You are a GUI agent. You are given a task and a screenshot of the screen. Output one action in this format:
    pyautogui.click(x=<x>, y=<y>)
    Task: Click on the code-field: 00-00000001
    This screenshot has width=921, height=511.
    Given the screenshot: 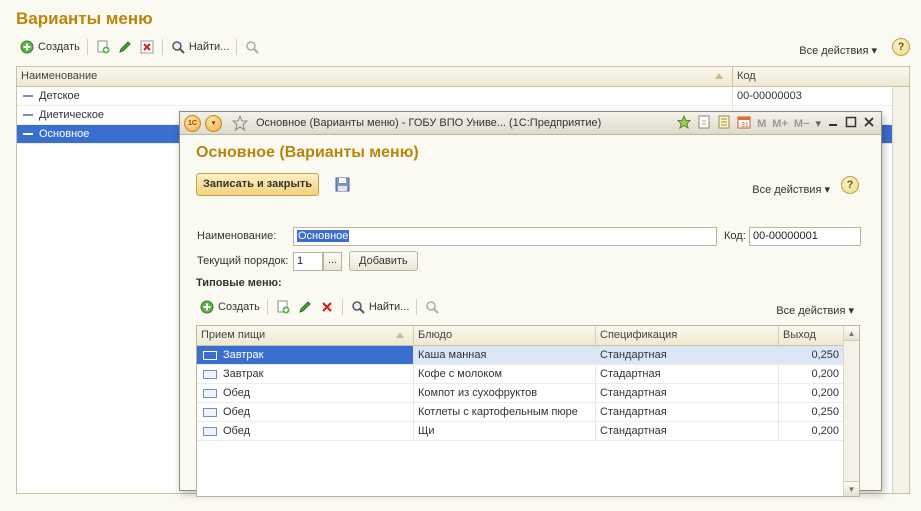 What is the action you would take?
    pyautogui.click(x=805, y=236)
    